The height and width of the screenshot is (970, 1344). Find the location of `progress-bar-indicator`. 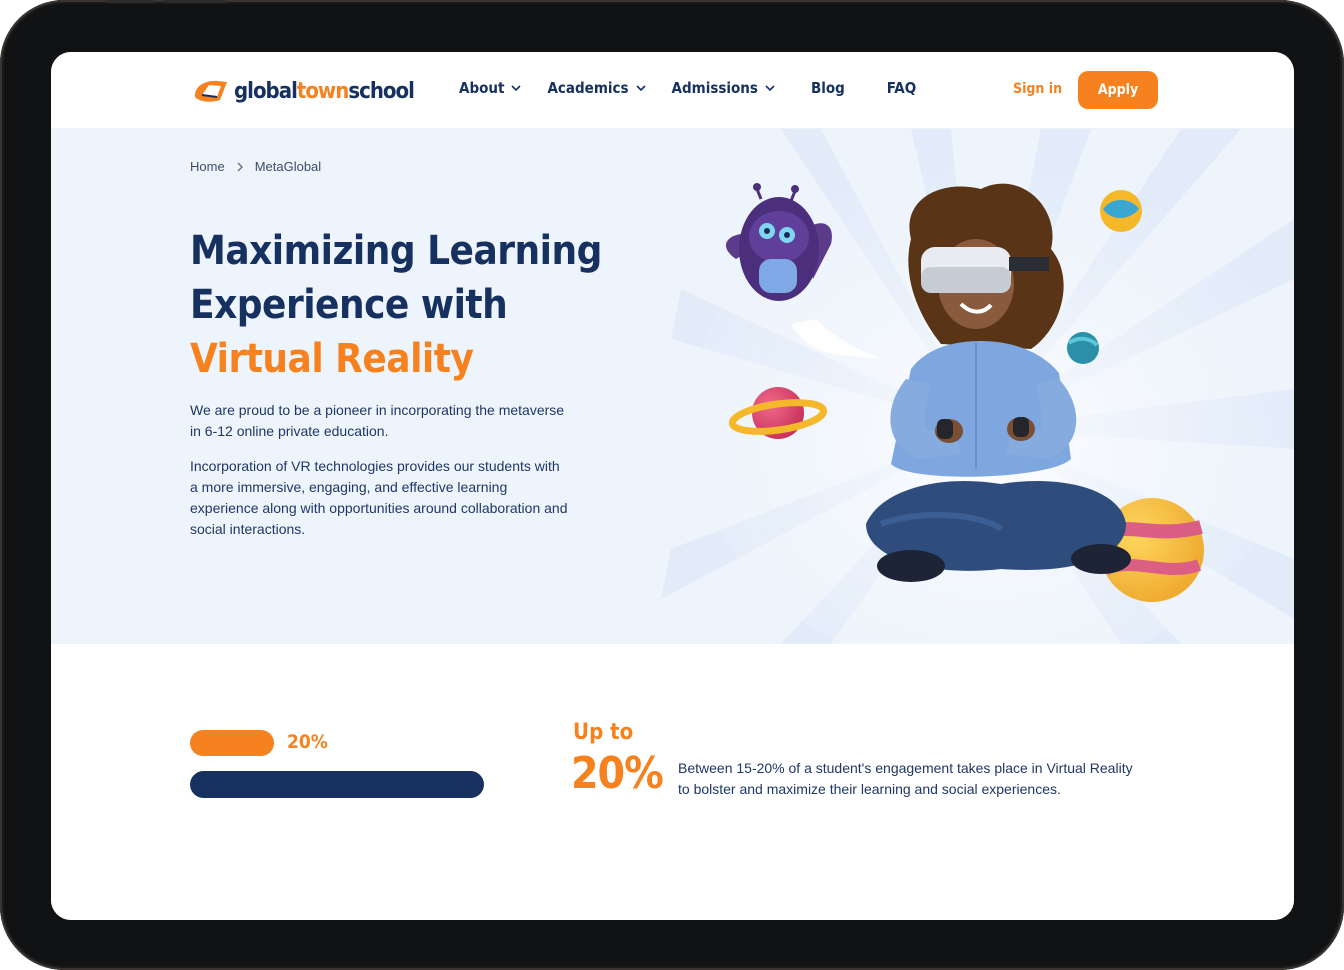

progress-bar-indicator is located at coordinates (232, 743).